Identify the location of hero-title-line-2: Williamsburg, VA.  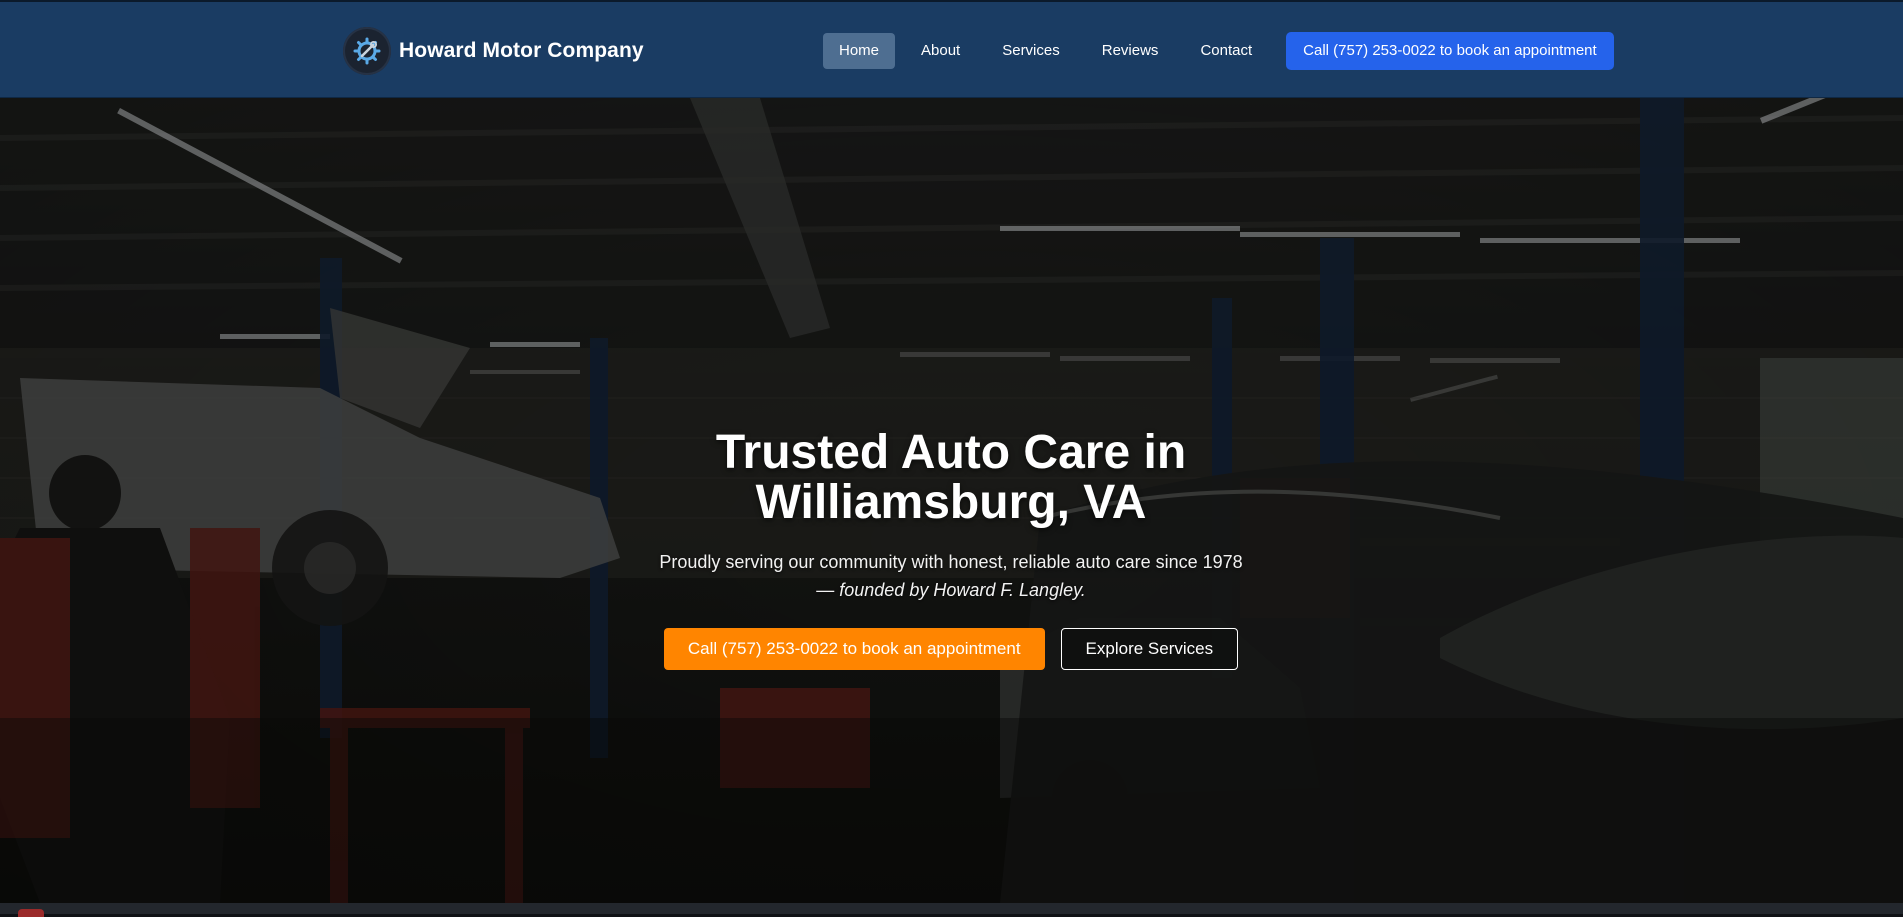
(951, 502).